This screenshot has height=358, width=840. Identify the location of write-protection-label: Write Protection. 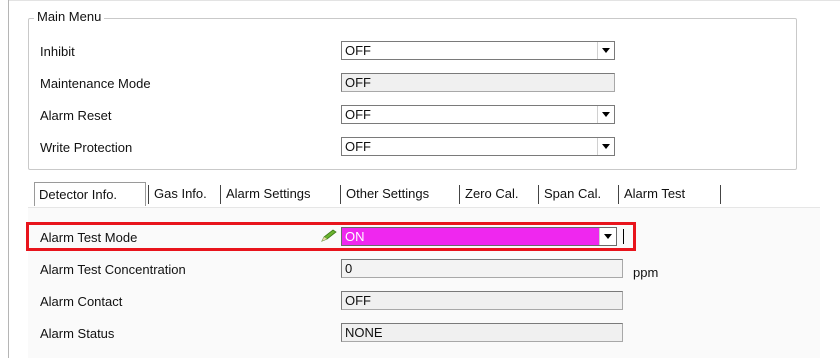
(86, 147).